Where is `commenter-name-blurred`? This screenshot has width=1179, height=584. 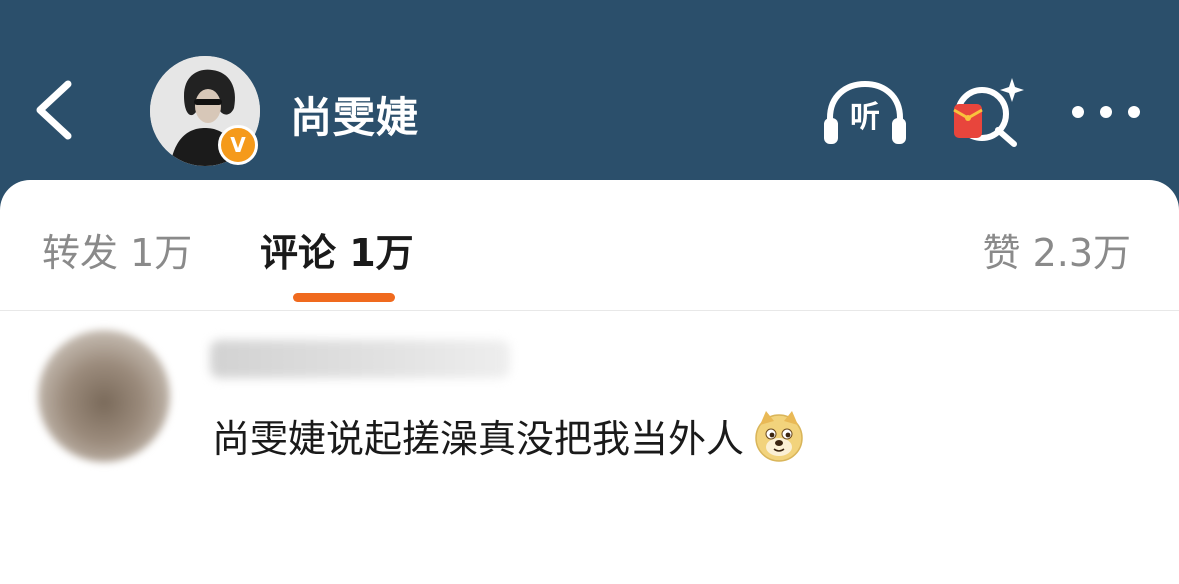 commenter-name-blurred is located at coordinates (360, 359).